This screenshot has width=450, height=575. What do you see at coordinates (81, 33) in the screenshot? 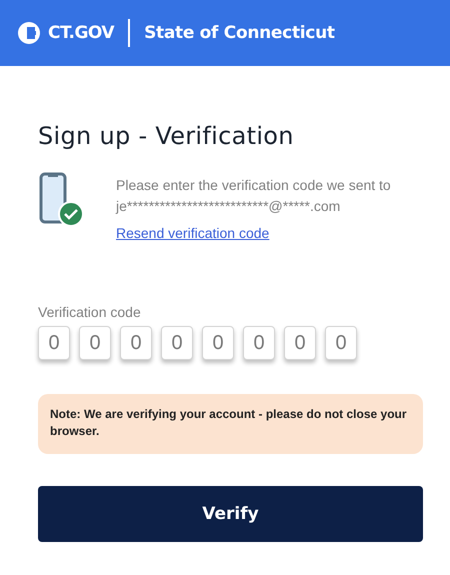
I see `logo-text: CT.GOV` at bounding box center [81, 33].